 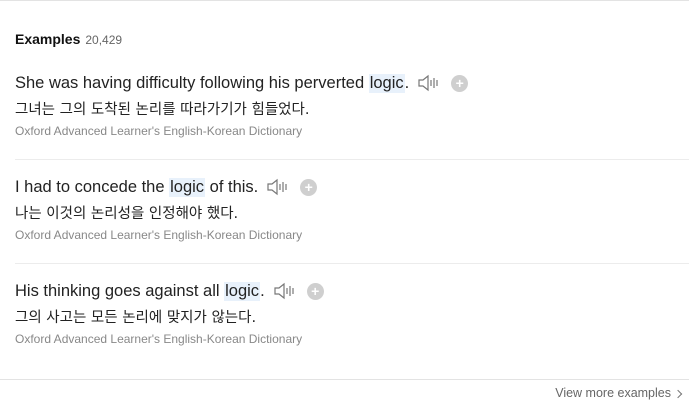 What do you see at coordinates (344, 379) in the screenshot?
I see `bottom-divider` at bounding box center [344, 379].